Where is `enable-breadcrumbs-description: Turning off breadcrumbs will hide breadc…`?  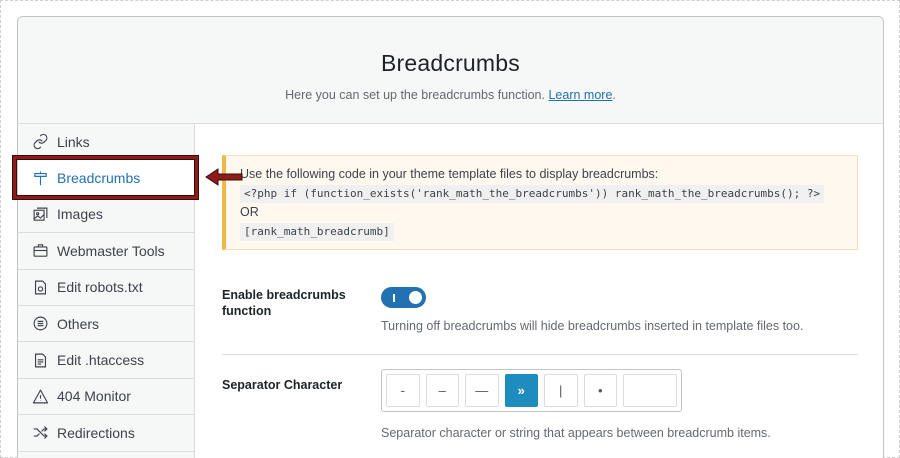
enable-breadcrumbs-description: Turning off breadcrumbs will hide breadc… is located at coordinates (592, 326).